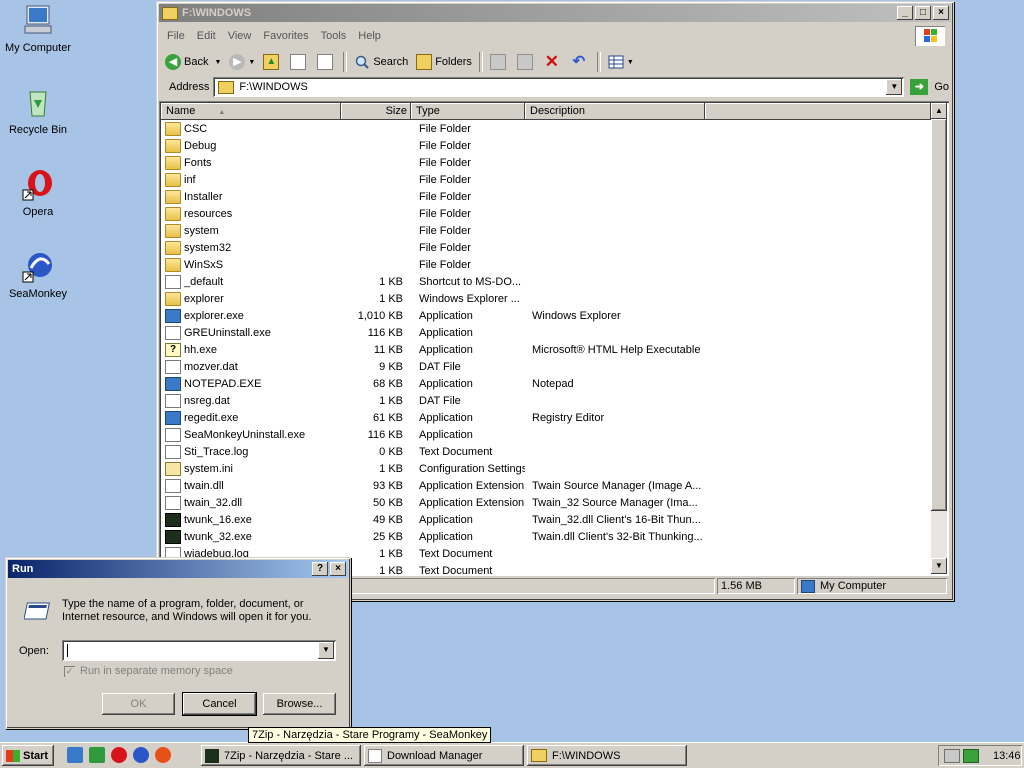  What do you see at coordinates (546, 332) in the screenshot?
I see `table-row: GREUninstall.exe 116 KB Application` at bounding box center [546, 332].